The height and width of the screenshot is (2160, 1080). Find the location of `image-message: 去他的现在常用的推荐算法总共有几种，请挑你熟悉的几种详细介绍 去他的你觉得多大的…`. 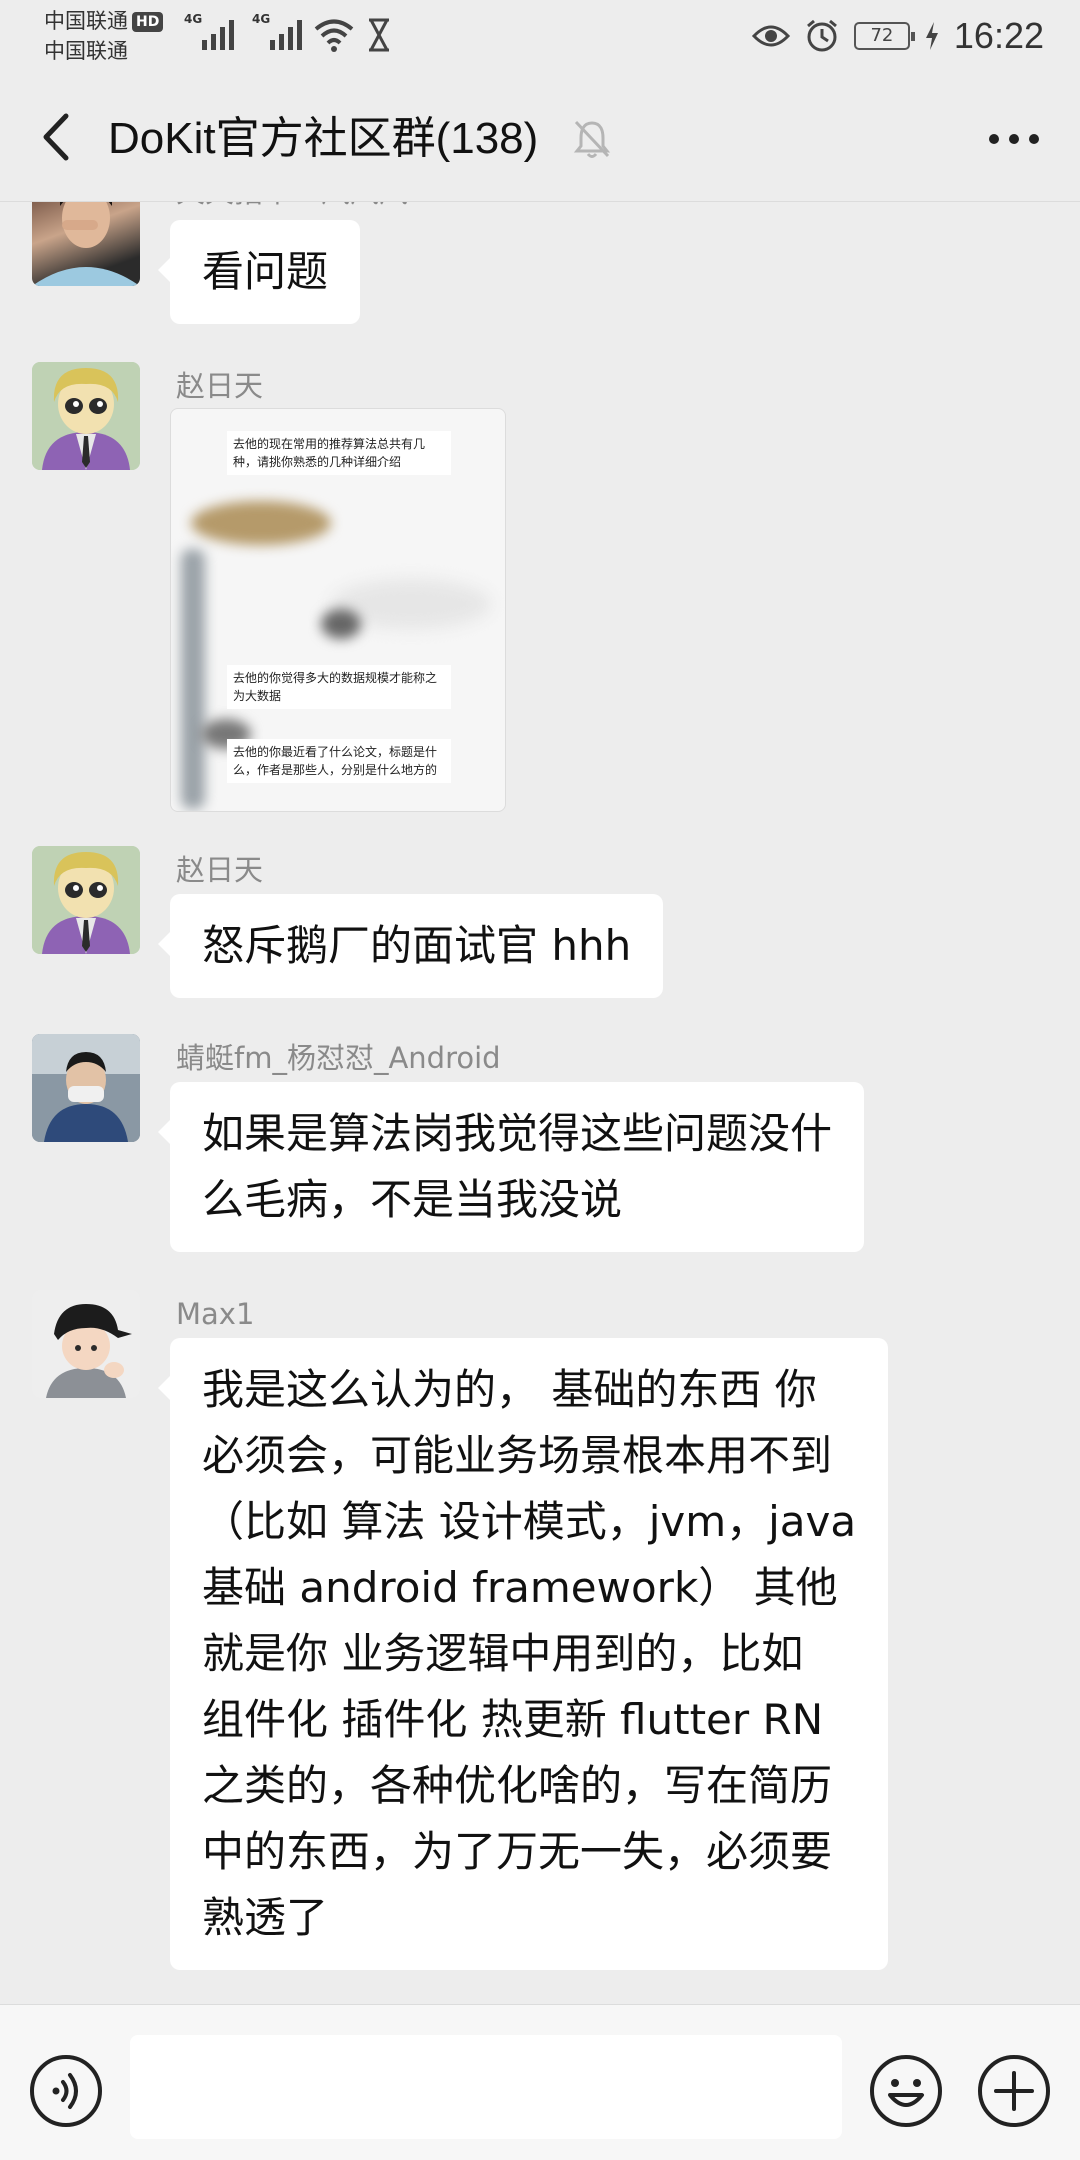

image-message: 去他的现在常用的推荐算法总共有几种，请挑你熟悉的几种详细介绍 去他的你觉得多大的… is located at coordinates (338, 610).